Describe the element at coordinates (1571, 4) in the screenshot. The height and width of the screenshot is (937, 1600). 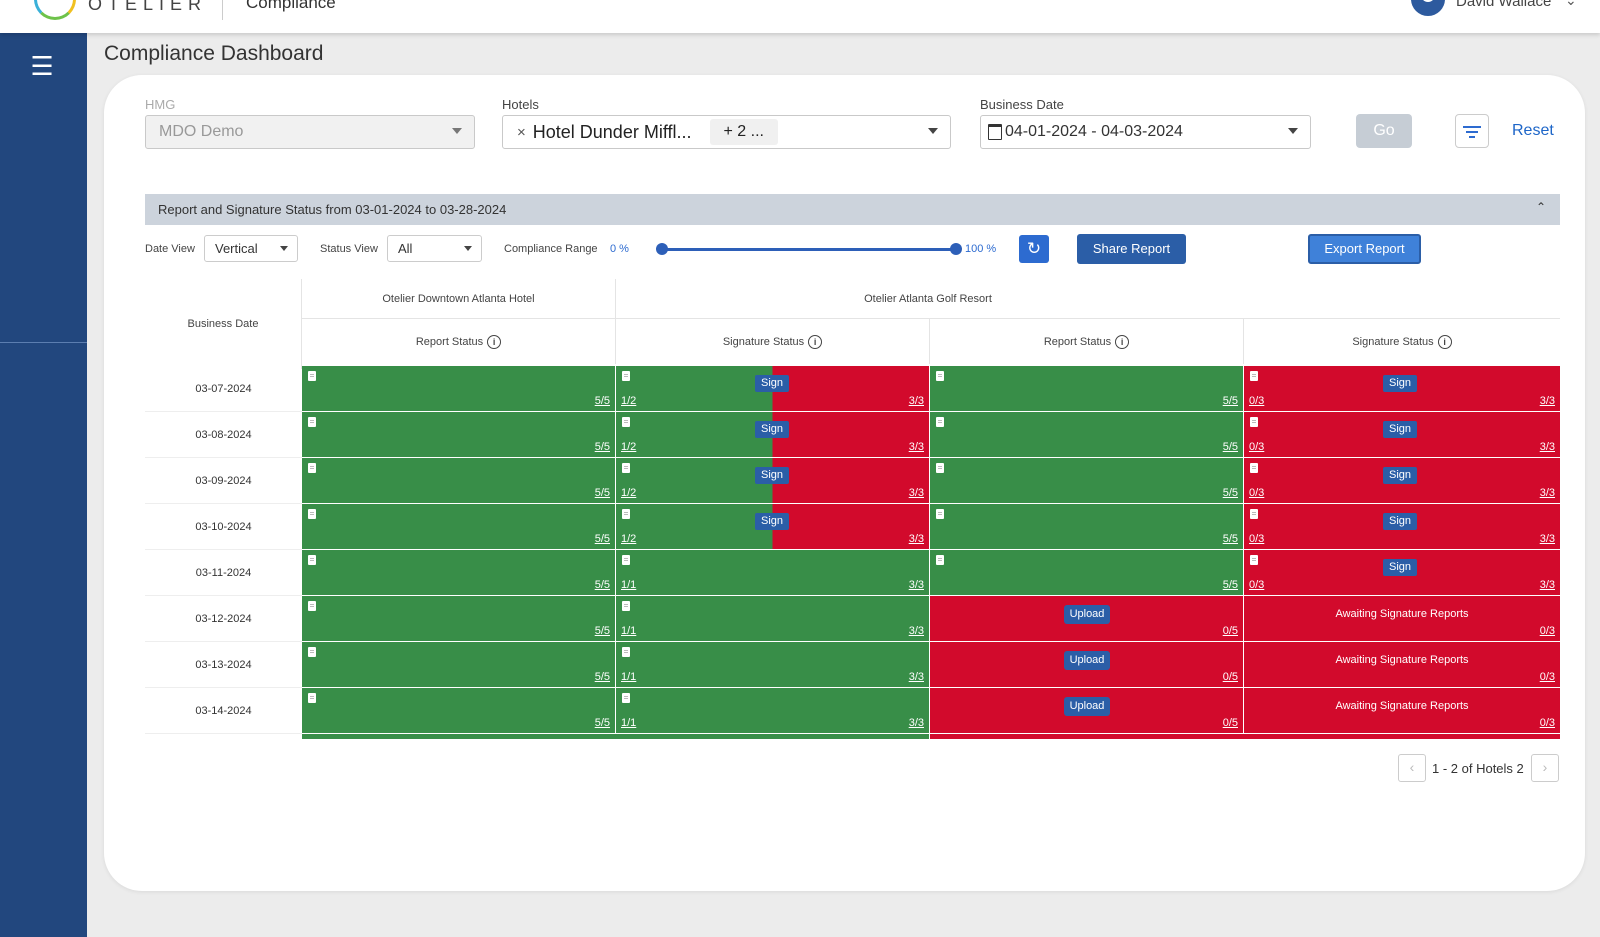
I see `chevron-down-icon: ⌄` at that location.